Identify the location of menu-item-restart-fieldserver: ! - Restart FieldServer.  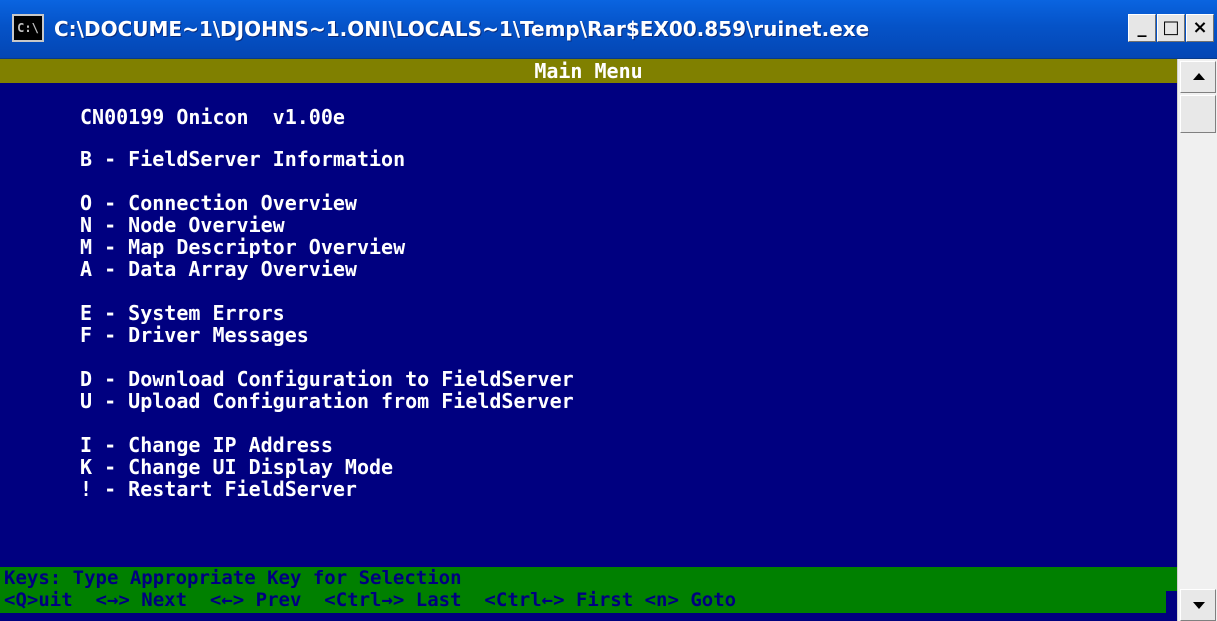
(218, 489).